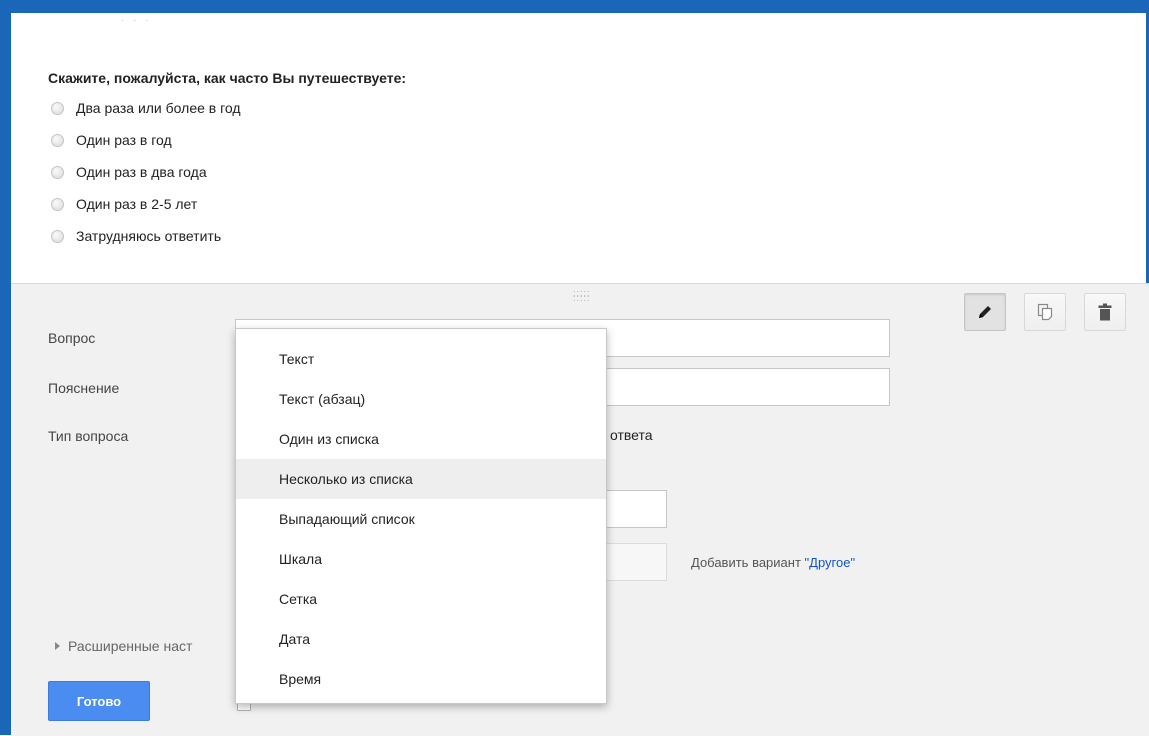  Describe the element at coordinates (136, 20) in the screenshot. I see `cut-off-text: · · ·` at that location.